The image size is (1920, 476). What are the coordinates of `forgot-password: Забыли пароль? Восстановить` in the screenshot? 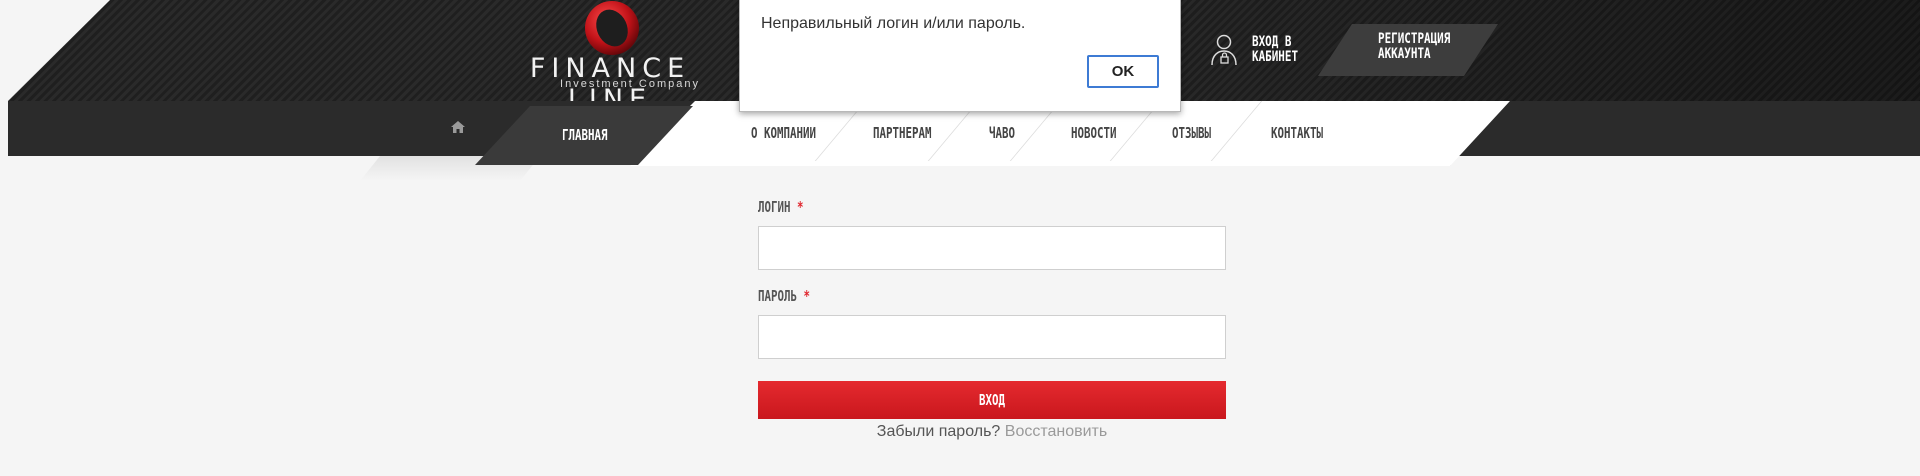 It's located at (992, 432).